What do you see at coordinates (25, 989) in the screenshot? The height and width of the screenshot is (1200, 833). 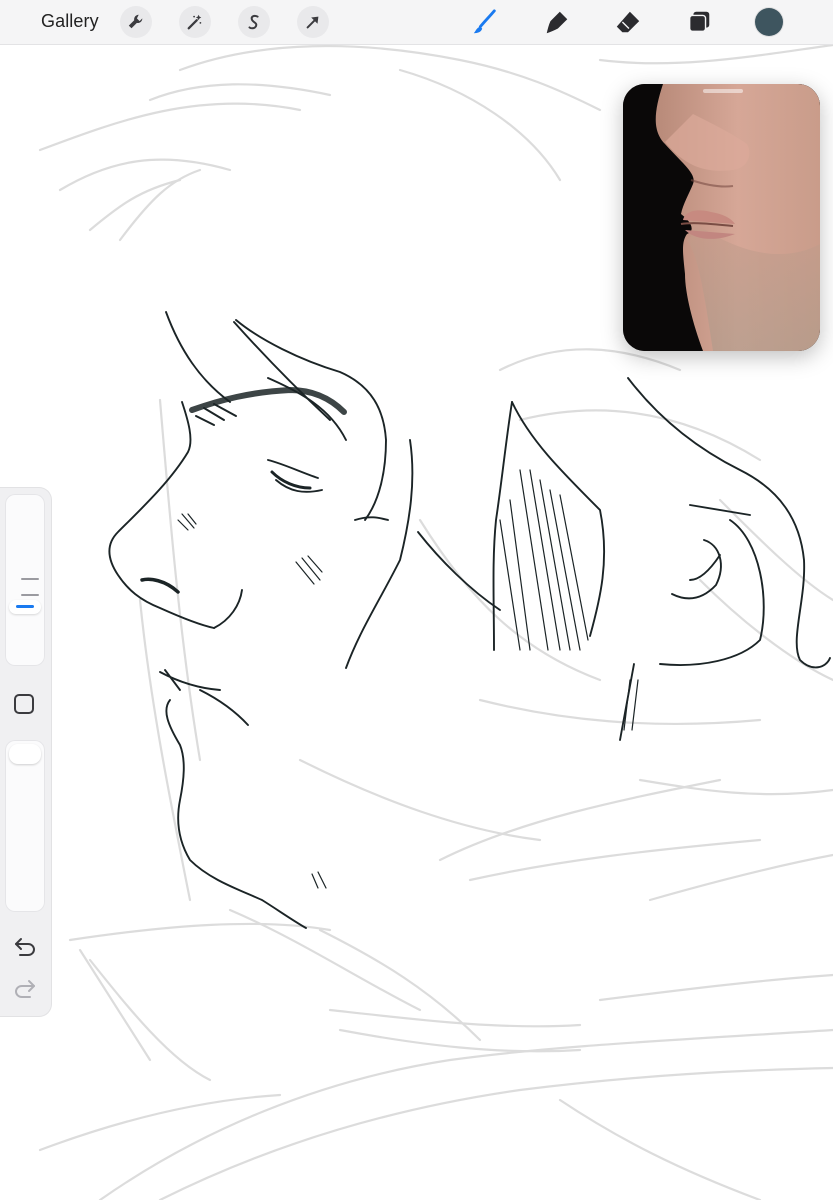 I see `redo-icon` at bounding box center [25, 989].